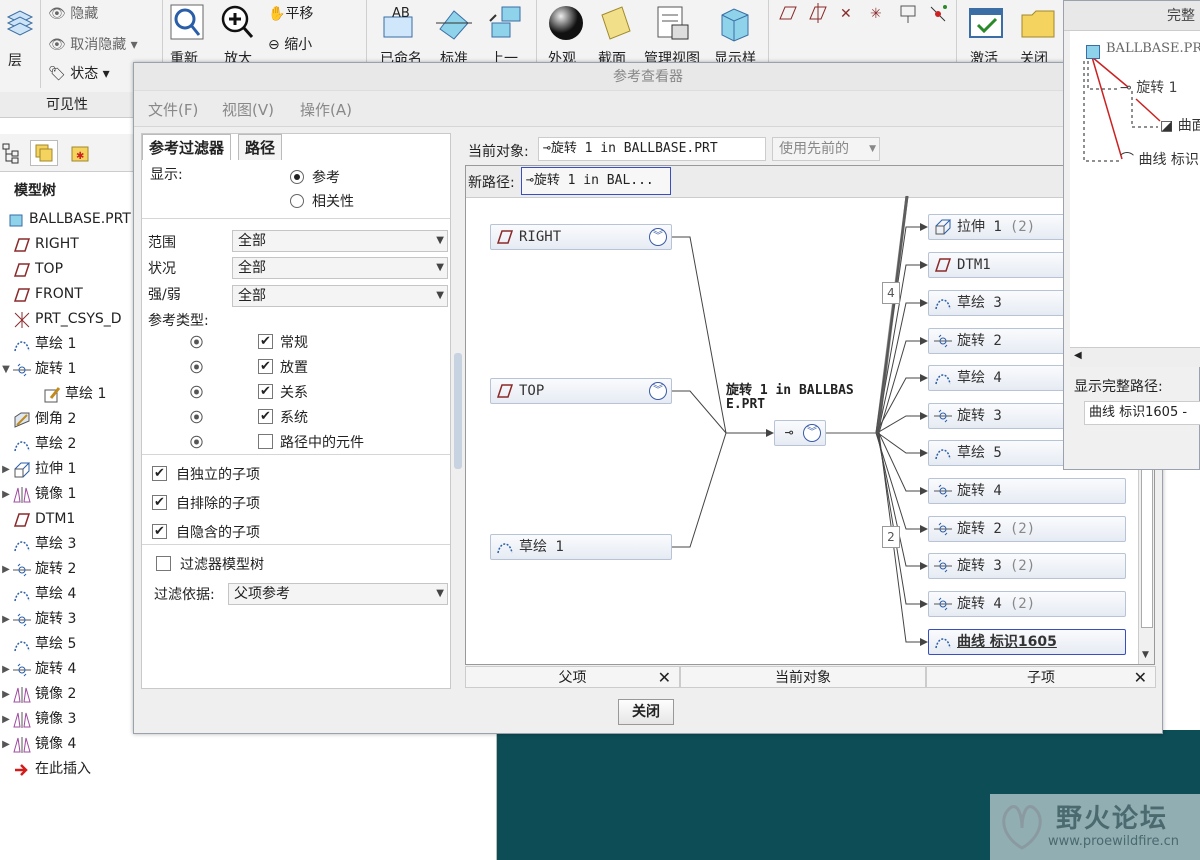 The height and width of the screenshot is (860, 1200). Describe the element at coordinates (38, 369) in the screenshot. I see `tree-item: ▼ 旋转 1` at that location.